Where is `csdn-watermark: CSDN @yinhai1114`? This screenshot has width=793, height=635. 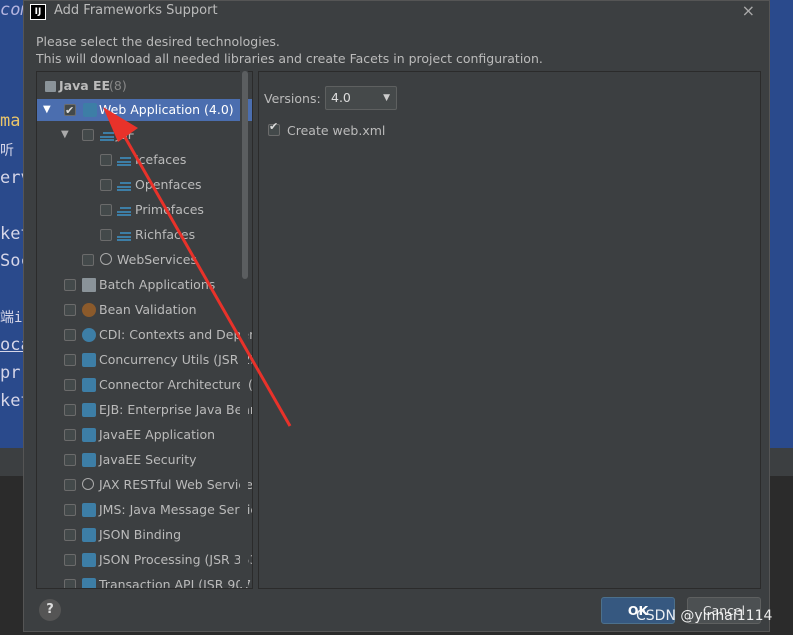 csdn-watermark: CSDN @yinhai1114 is located at coordinates (704, 616).